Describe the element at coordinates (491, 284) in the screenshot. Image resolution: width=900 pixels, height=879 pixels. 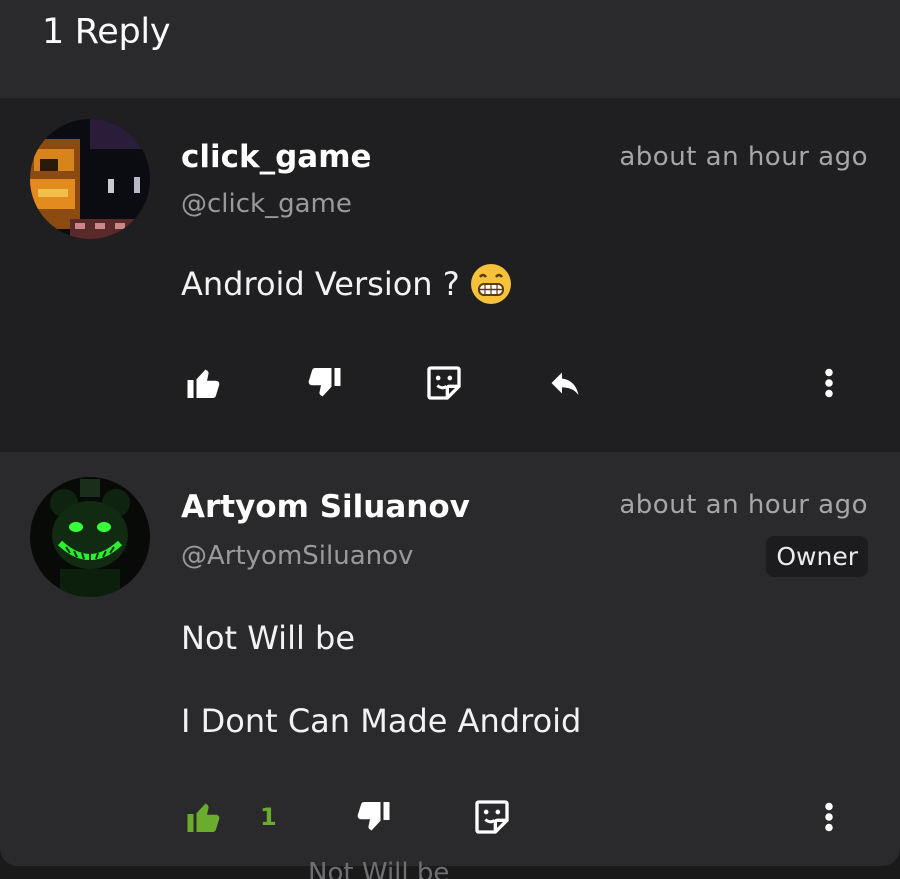
I see `grinning-face-emoji-icon` at that location.